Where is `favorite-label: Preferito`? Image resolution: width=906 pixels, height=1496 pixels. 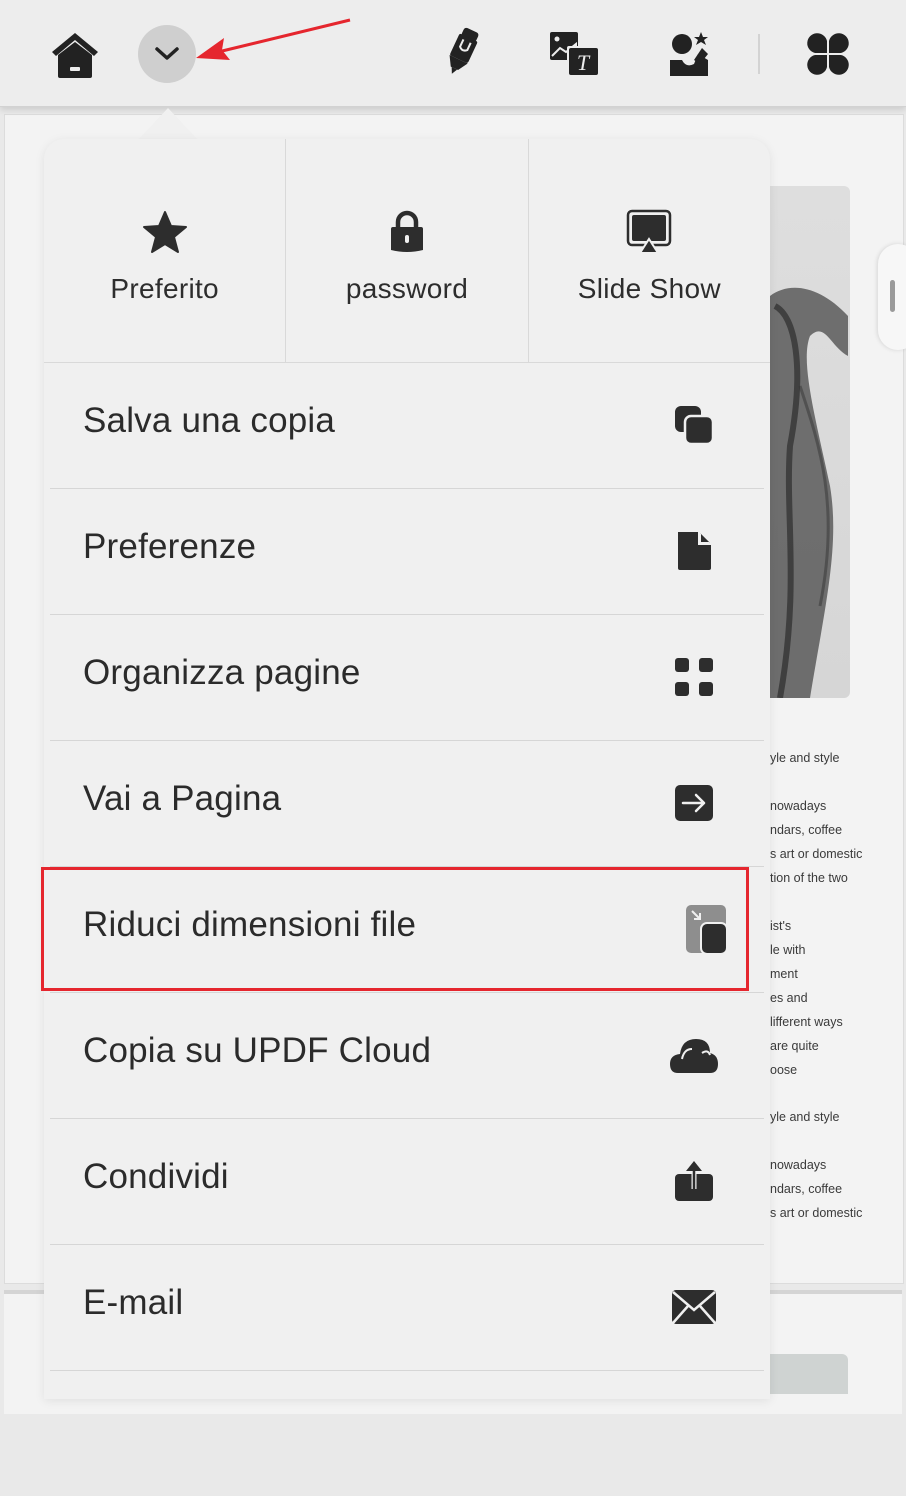
favorite-label: Preferito is located at coordinates (164, 288).